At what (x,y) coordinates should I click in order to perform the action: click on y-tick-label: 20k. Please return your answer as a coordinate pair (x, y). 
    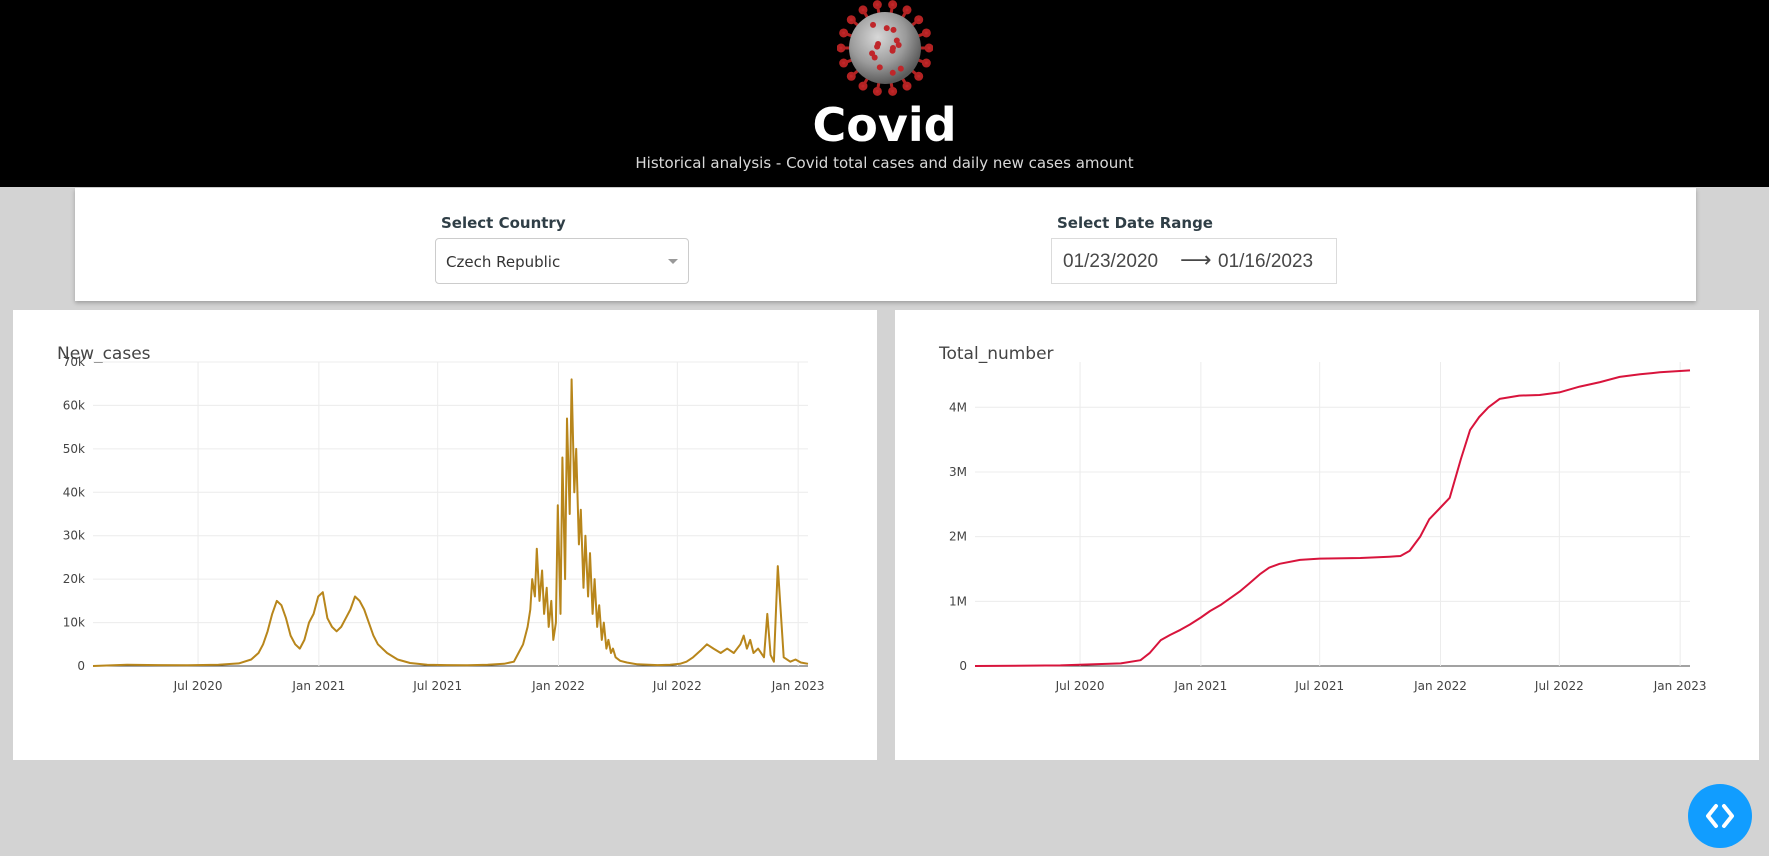
    Looking at the image, I should click on (74, 579).